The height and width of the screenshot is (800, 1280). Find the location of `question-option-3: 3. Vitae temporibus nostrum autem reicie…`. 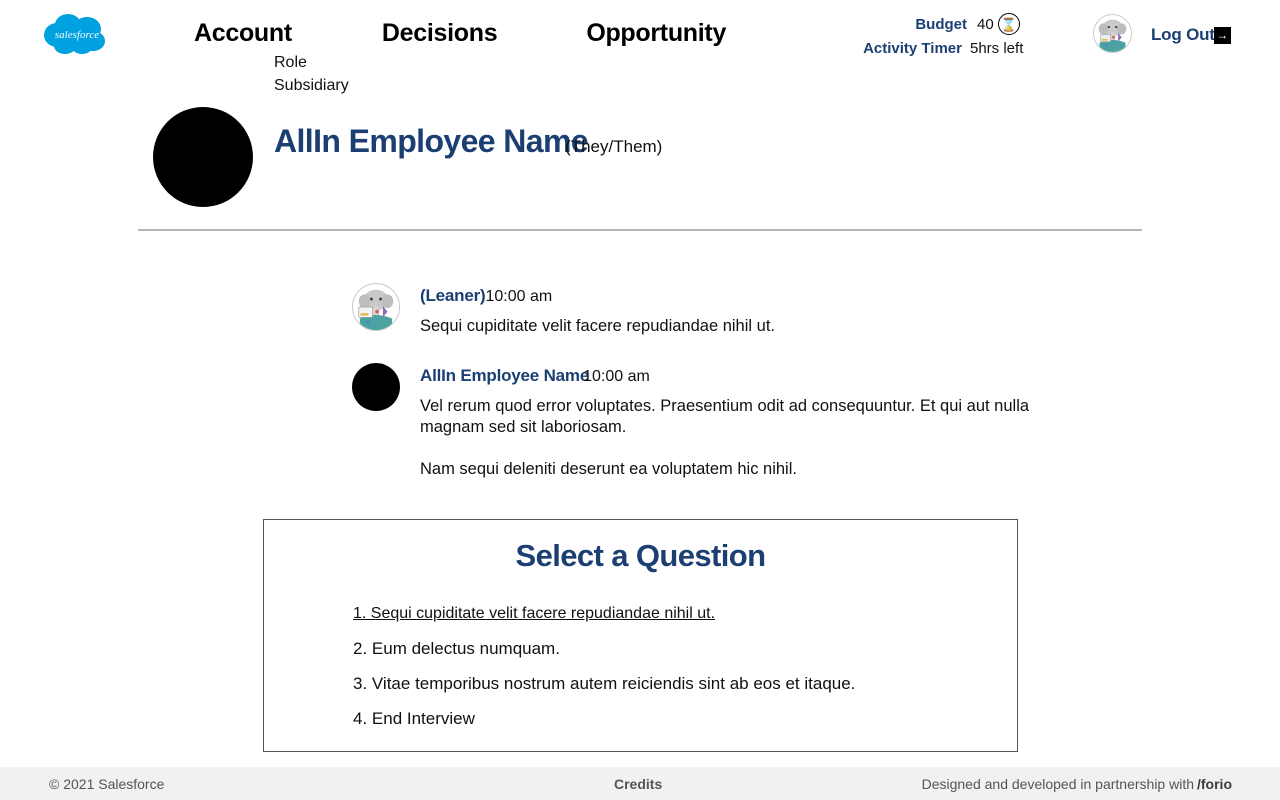

question-option-3: 3. Vitae temporibus nostrum autem reicie… is located at coordinates (604, 683).